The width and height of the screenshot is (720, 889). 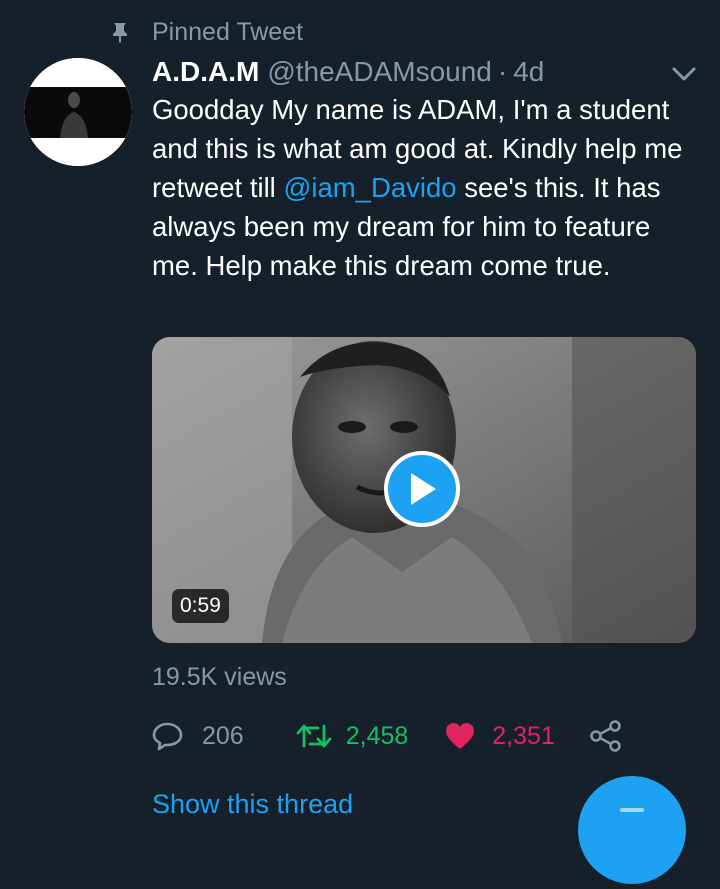 I want to click on pinned-tweet-indicator: Pinned Tweet, so click(x=205, y=32).